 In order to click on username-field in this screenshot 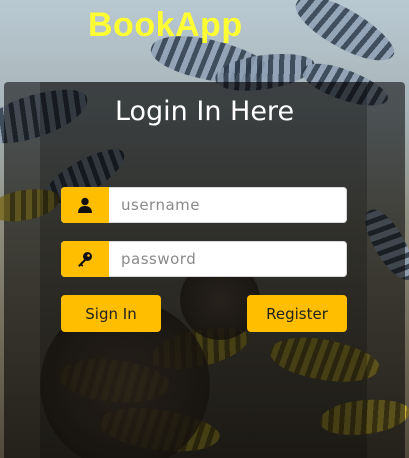, I will do `click(204, 205)`.